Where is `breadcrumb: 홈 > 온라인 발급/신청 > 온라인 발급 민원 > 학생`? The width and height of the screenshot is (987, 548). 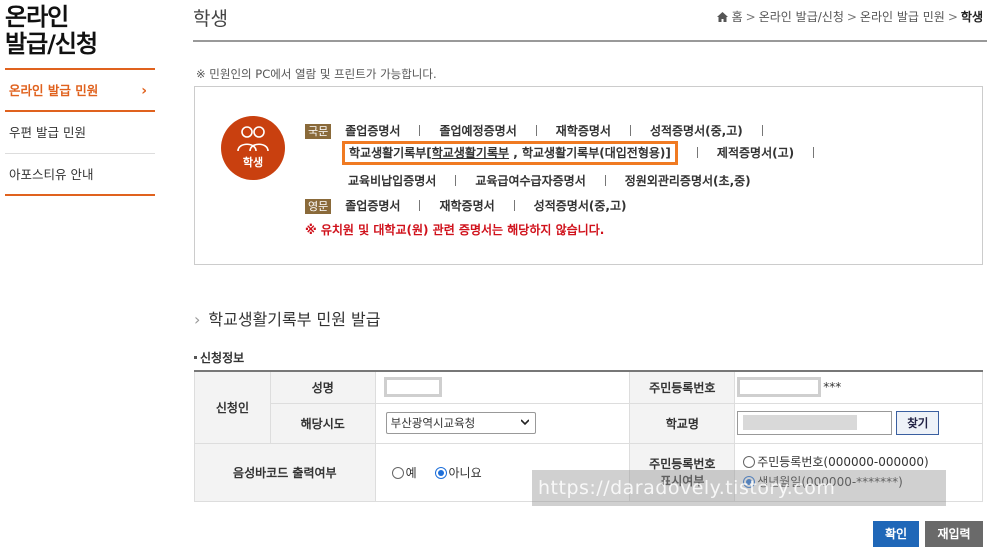
breadcrumb: 홈 > 온라인 발급/신청 > 온라인 발급 민원 > 학생 is located at coordinates (849, 16).